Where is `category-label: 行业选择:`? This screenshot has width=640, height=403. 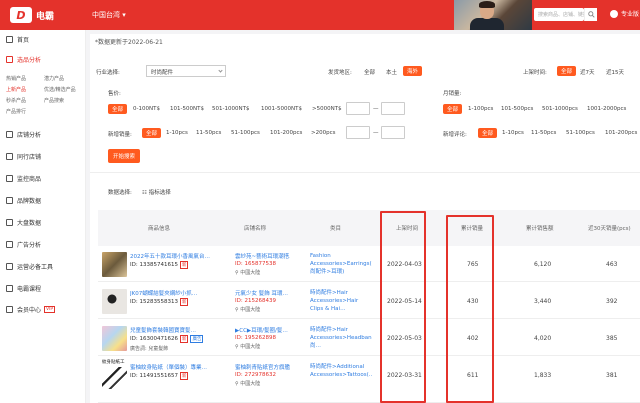
category-label: 行业选择: is located at coordinates (108, 73).